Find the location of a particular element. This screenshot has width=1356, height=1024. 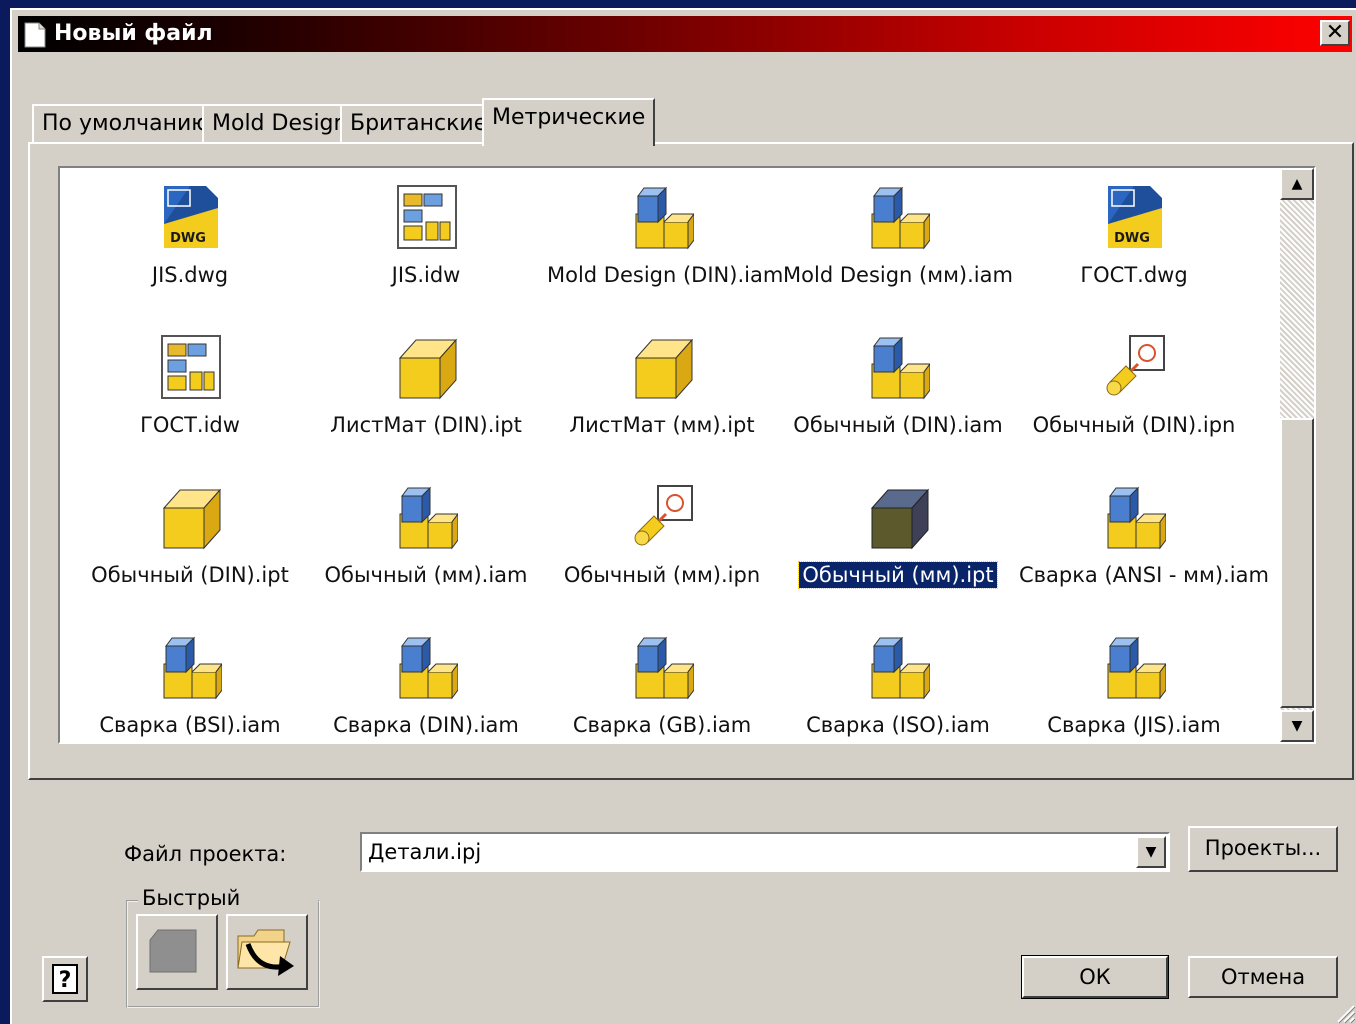

template-item-label-wrap: Mold Design (мм).iam is located at coordinates (898, 275).